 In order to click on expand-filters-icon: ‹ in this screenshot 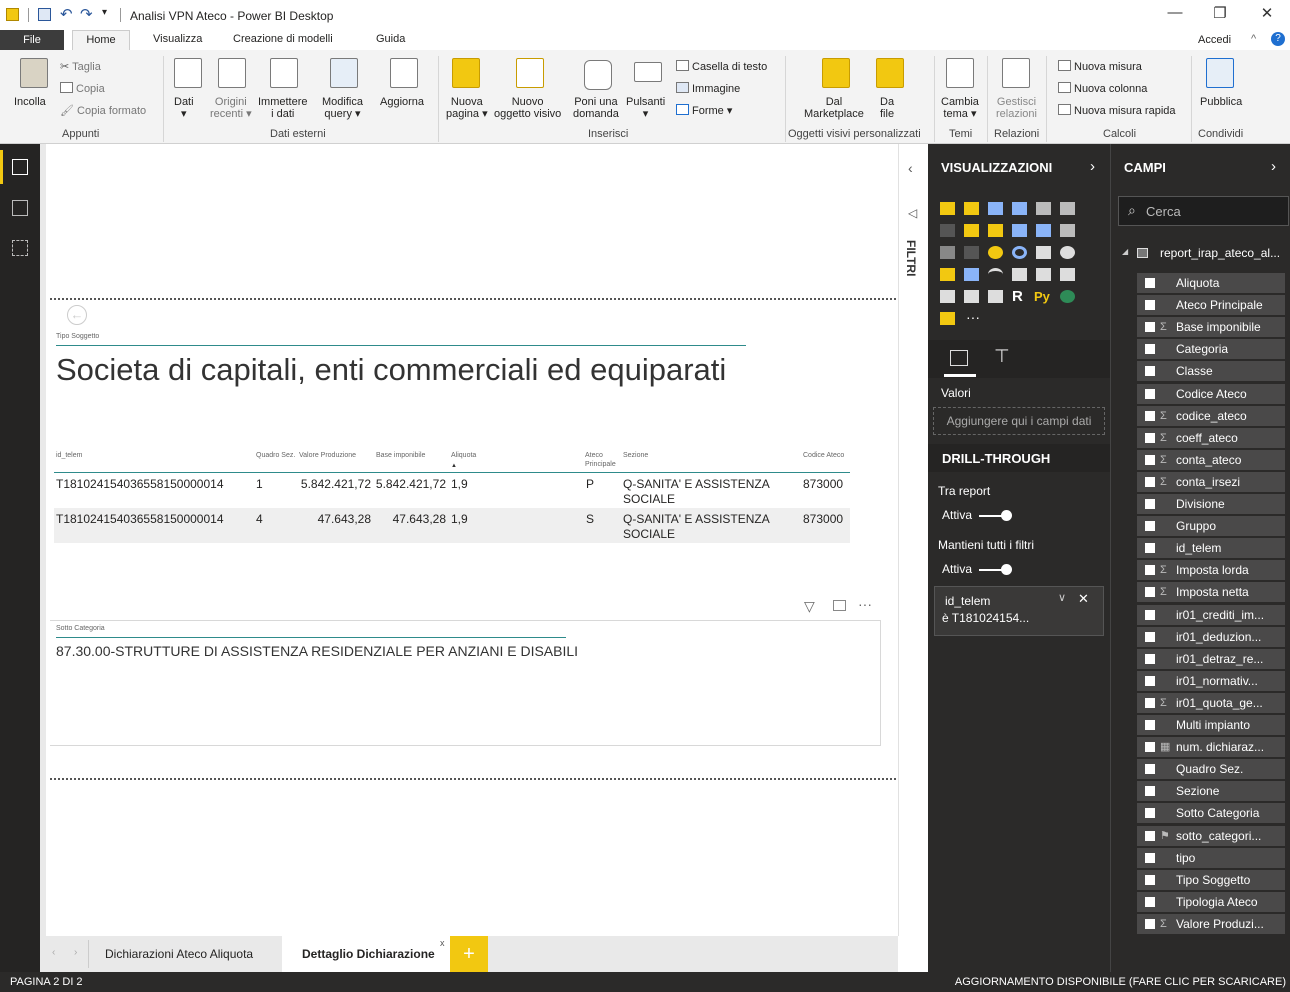, I will do `click(910, 168)`.